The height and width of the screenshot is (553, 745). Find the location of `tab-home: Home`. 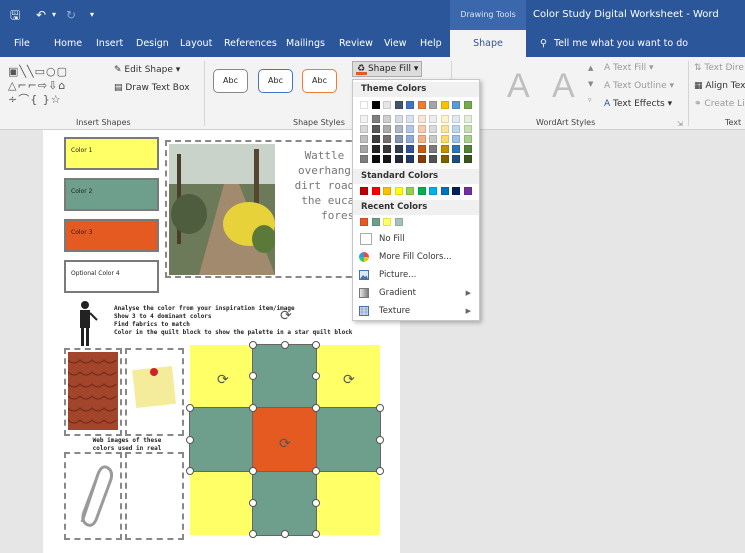

tab-home: Home is located at coordinates (68, 43).